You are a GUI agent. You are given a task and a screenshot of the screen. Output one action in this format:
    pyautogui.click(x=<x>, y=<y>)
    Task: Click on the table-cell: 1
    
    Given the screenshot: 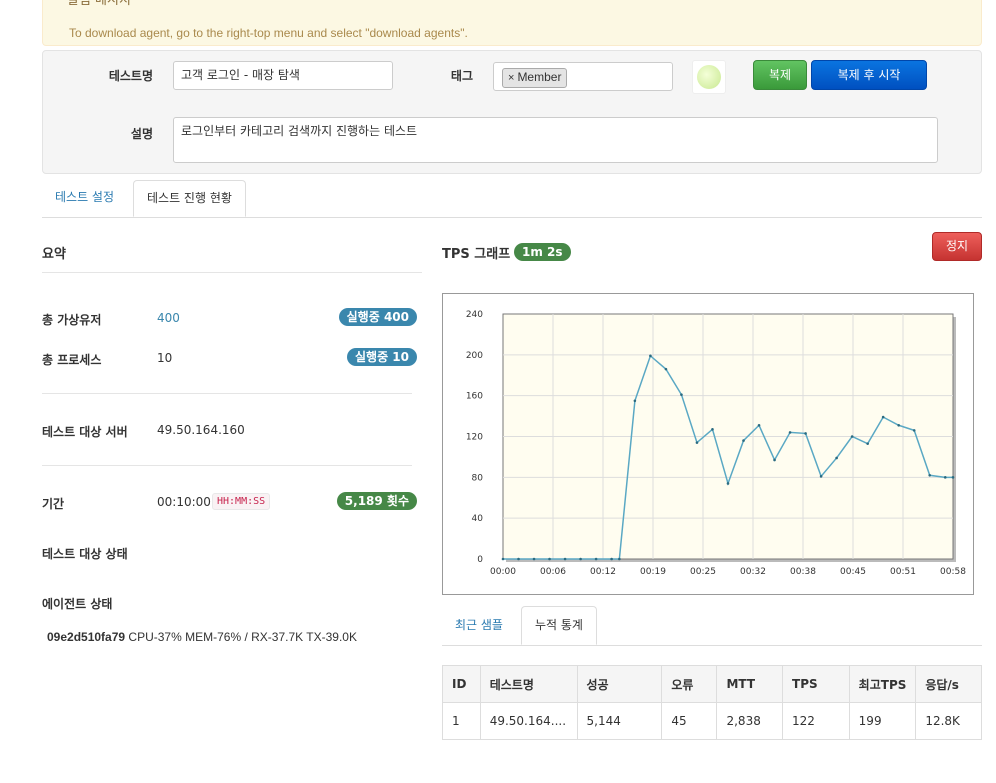 What is the action you would take?
    pyautogui.click(x=461, y=721)
    